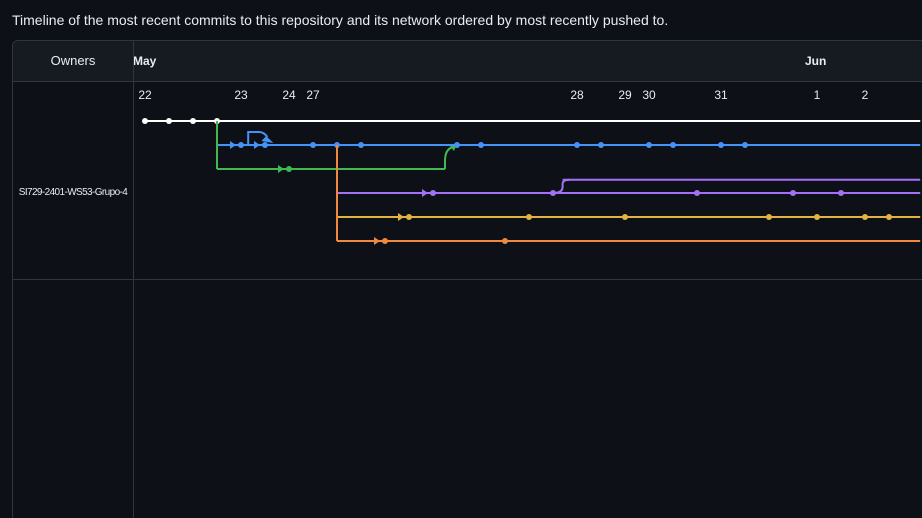 The width and height of the screenshot is (922, 518). Describe the element at coordinates (449, 157) in the screenshot. I see `merge-line` at that location.